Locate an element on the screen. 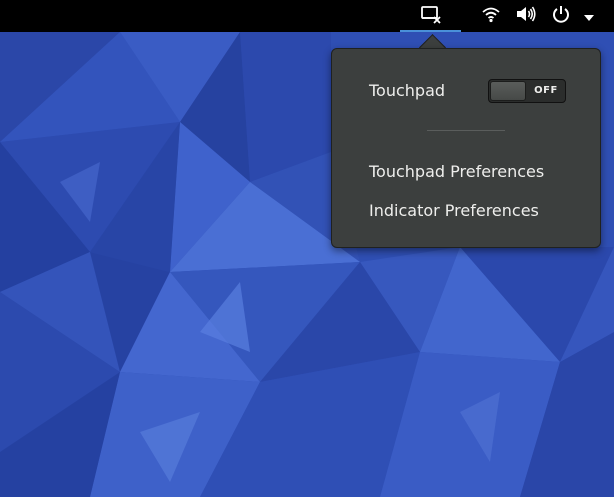 Image resolution: width=614 pixels, height=497 pixels. touchpad-disabled-icon is located at coordinates (431, 16).